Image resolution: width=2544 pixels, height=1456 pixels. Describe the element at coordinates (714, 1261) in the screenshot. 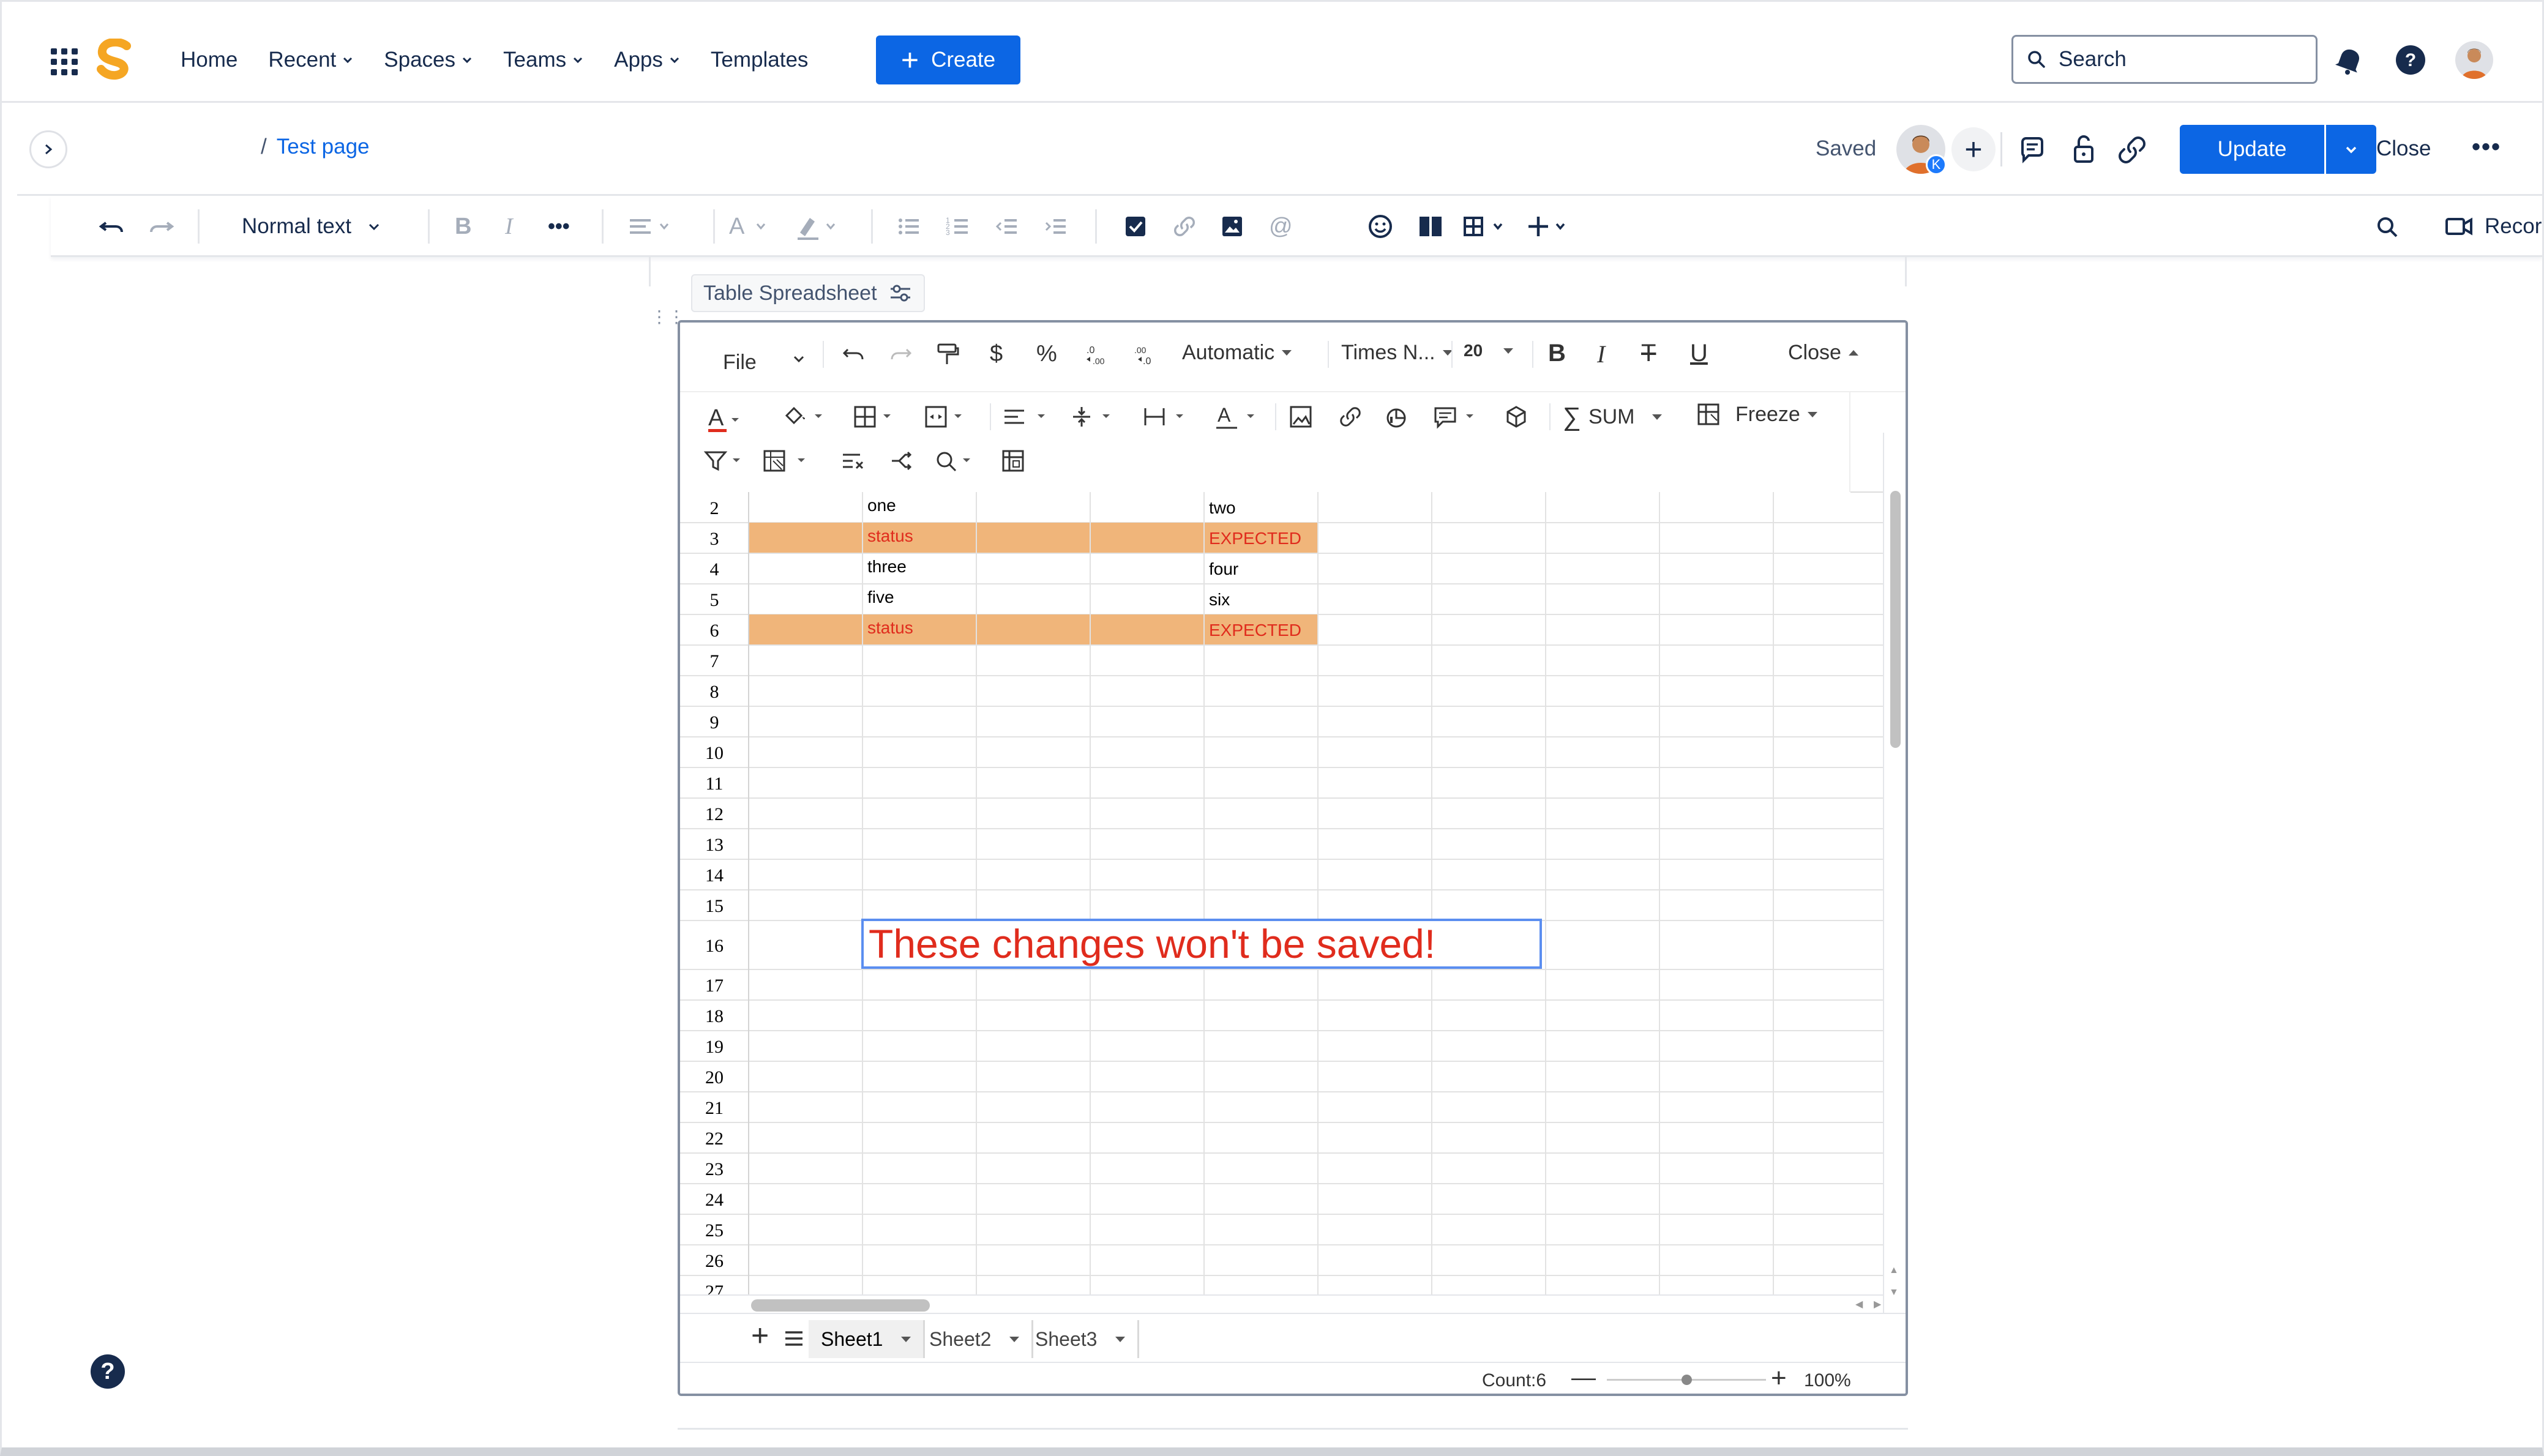

I see `row-number: 26` at that location.